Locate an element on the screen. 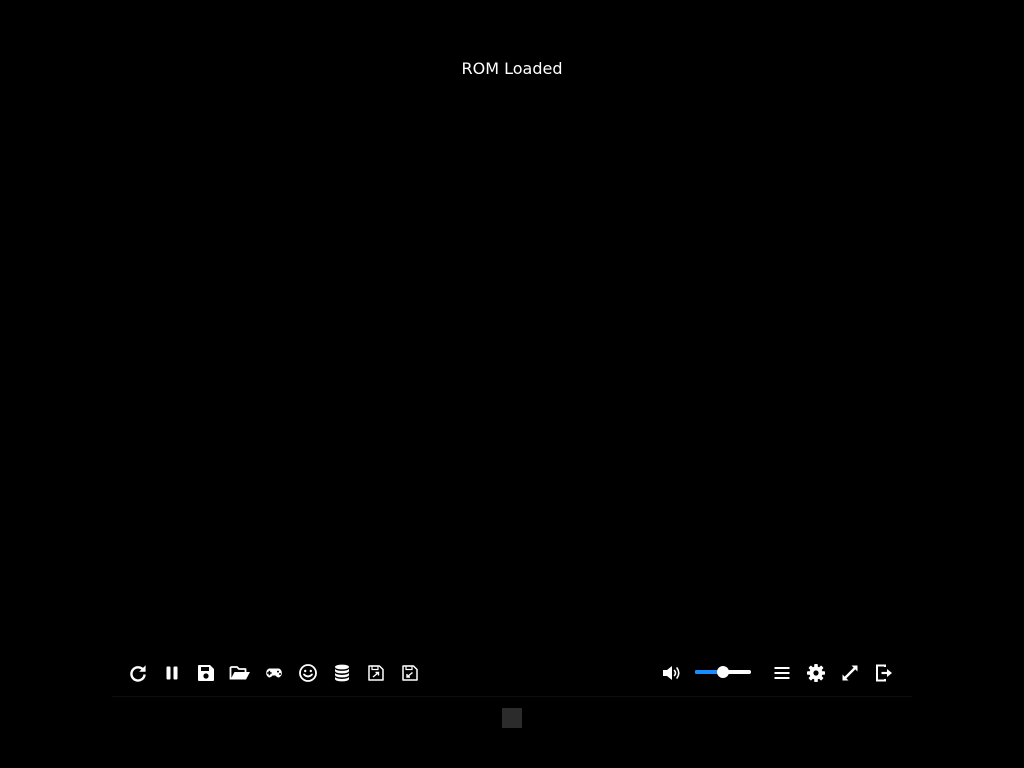 This screenshot has width=1024, height=768. restart-icon is located at coordinates (138, 673).